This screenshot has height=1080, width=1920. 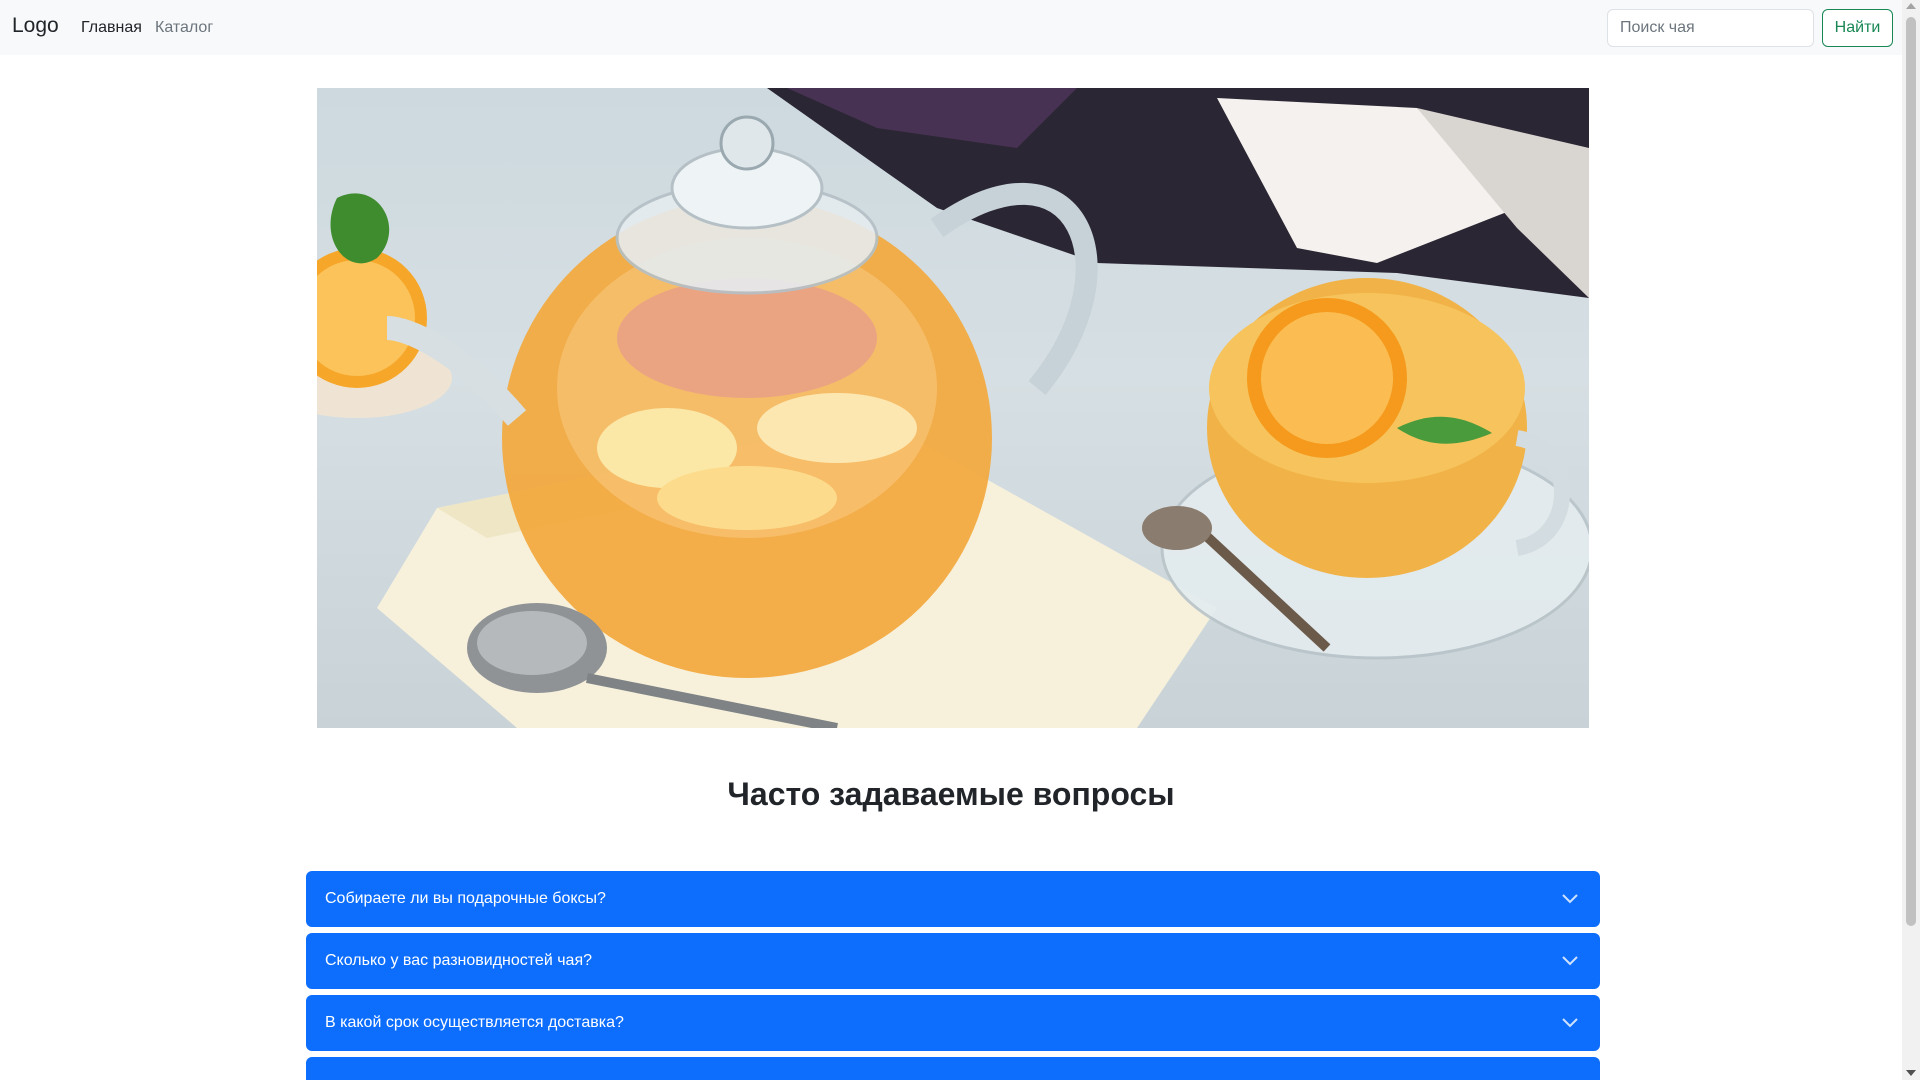 I want to click on scroll-up-arrow-icon, so click(x=1911, y=6).